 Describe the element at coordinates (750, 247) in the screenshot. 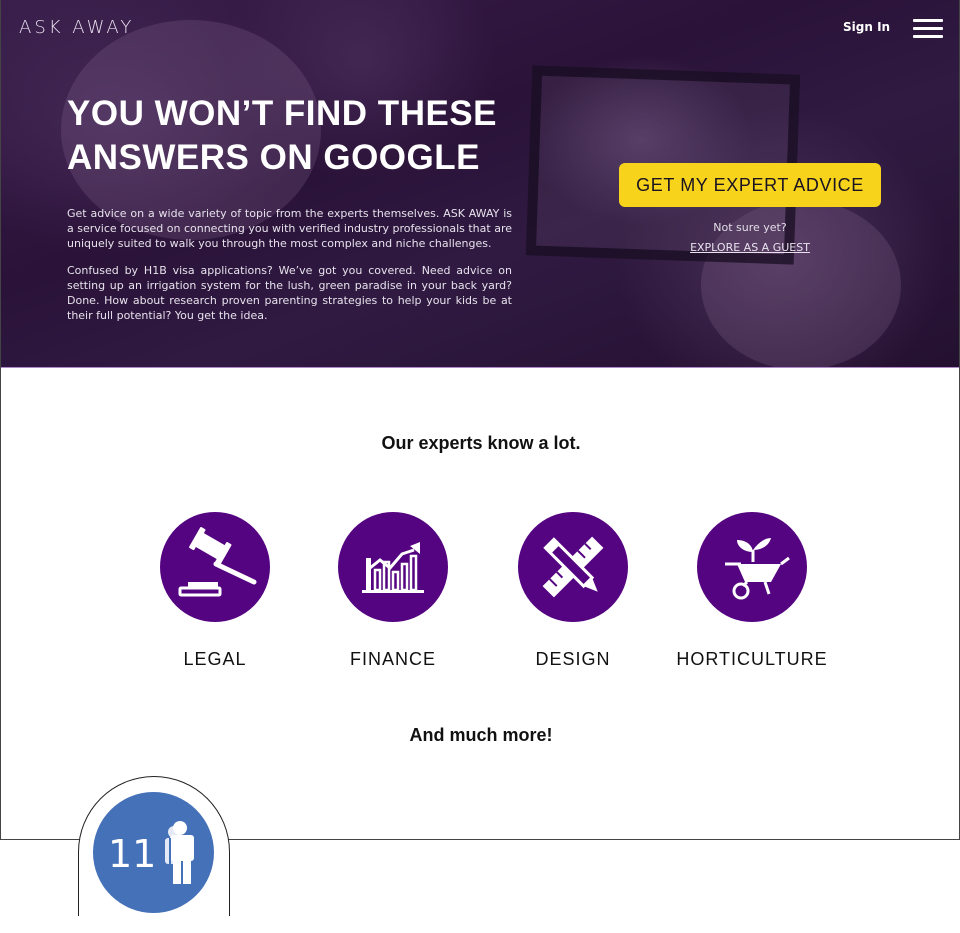

I see `explore-as-guest-link: EXPLORE AS A GUEST` at that location.